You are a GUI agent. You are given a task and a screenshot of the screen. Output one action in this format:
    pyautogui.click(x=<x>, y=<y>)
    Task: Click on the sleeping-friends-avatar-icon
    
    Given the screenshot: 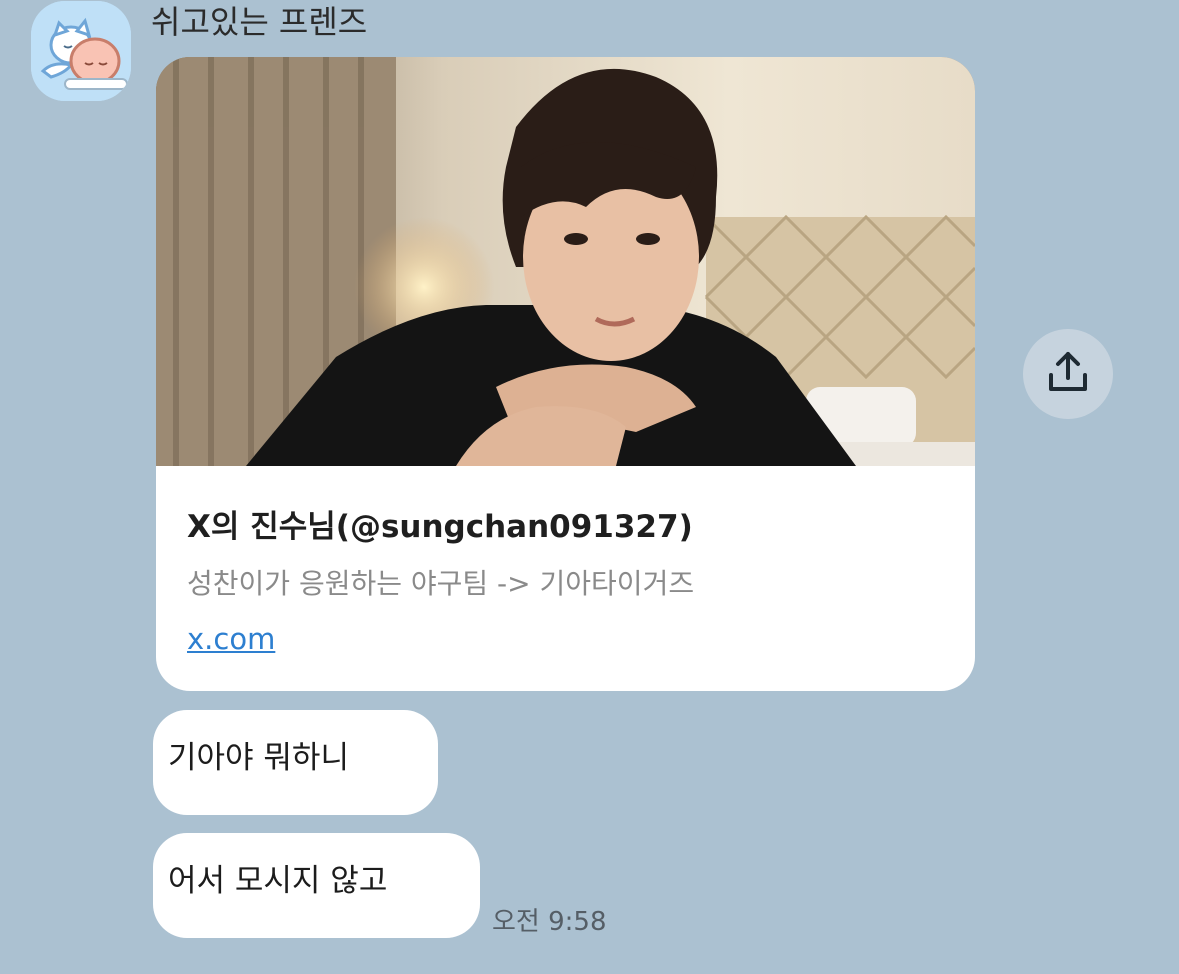 What is the action you would take?
    pyautogui.click(x=81, y=51)
    